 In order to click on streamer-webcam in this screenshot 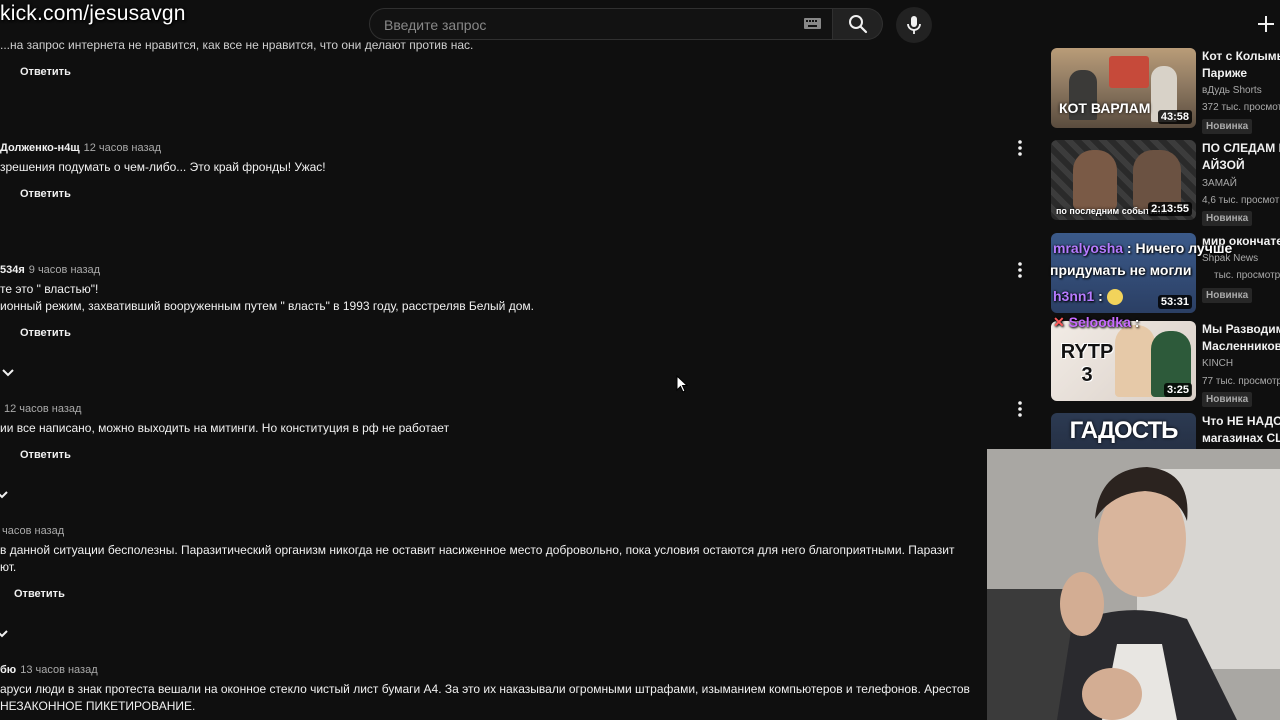, I will do `click(1133, 584)`.